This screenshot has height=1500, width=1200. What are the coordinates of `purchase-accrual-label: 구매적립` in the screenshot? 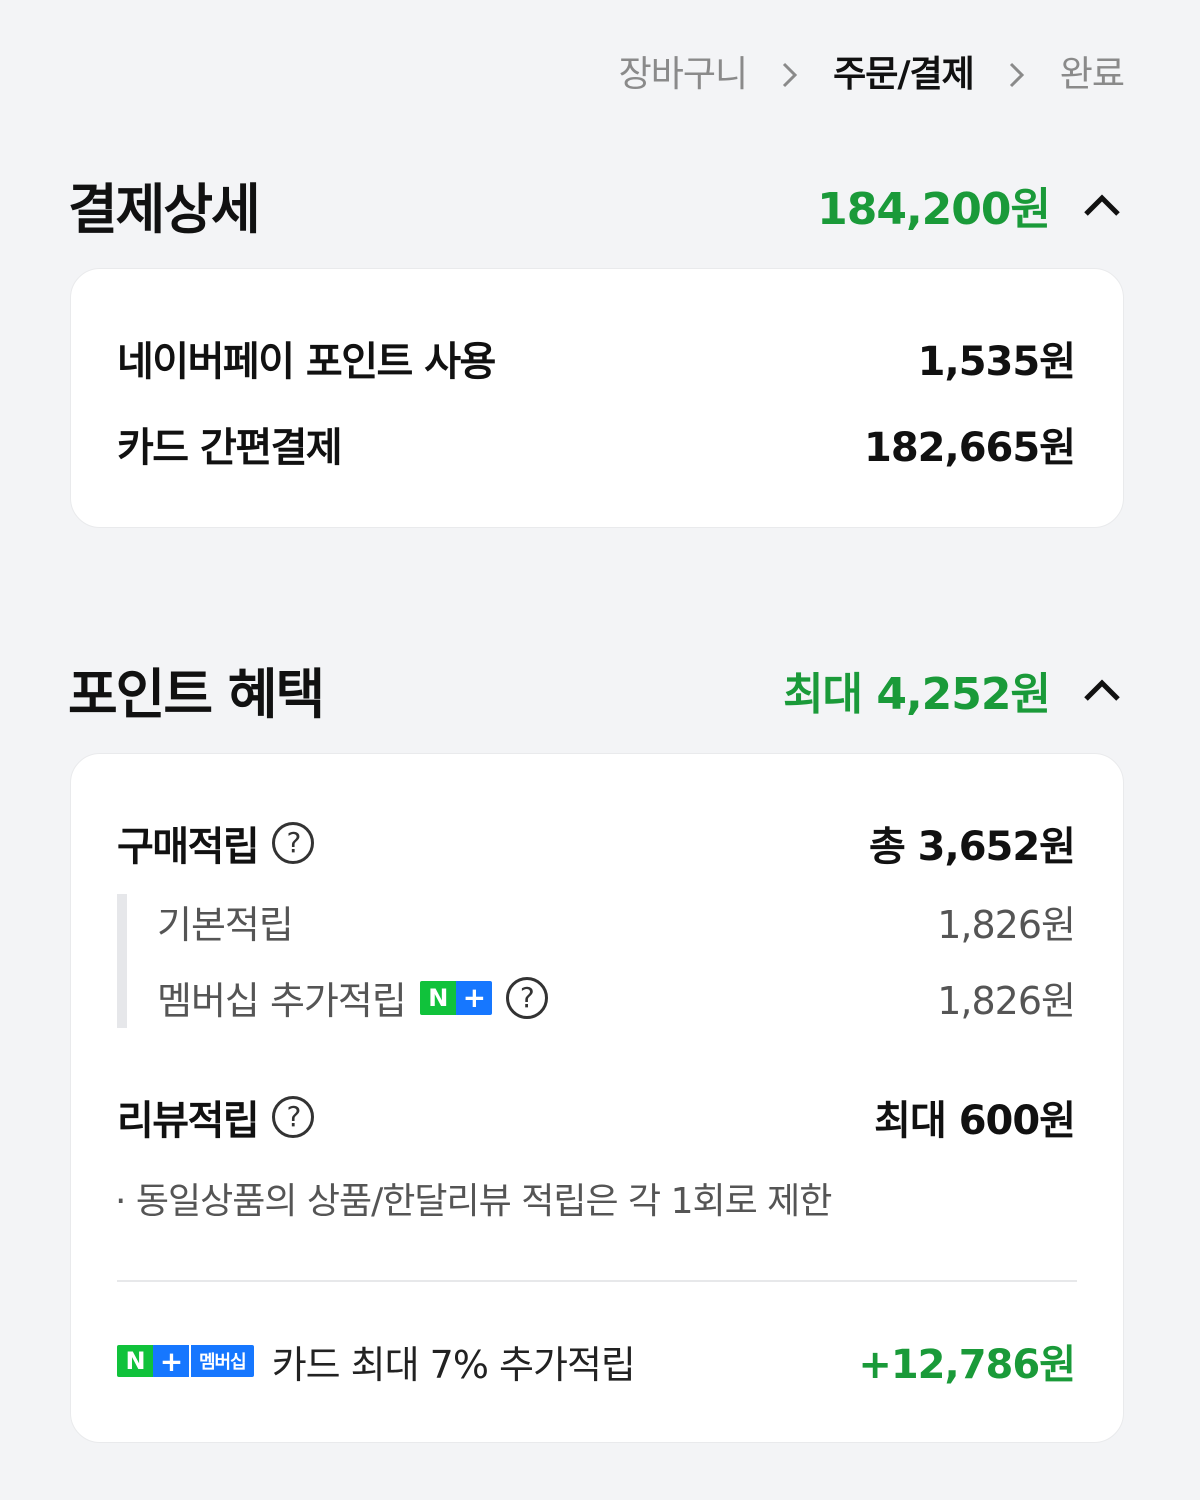 It's located at (188, 847).